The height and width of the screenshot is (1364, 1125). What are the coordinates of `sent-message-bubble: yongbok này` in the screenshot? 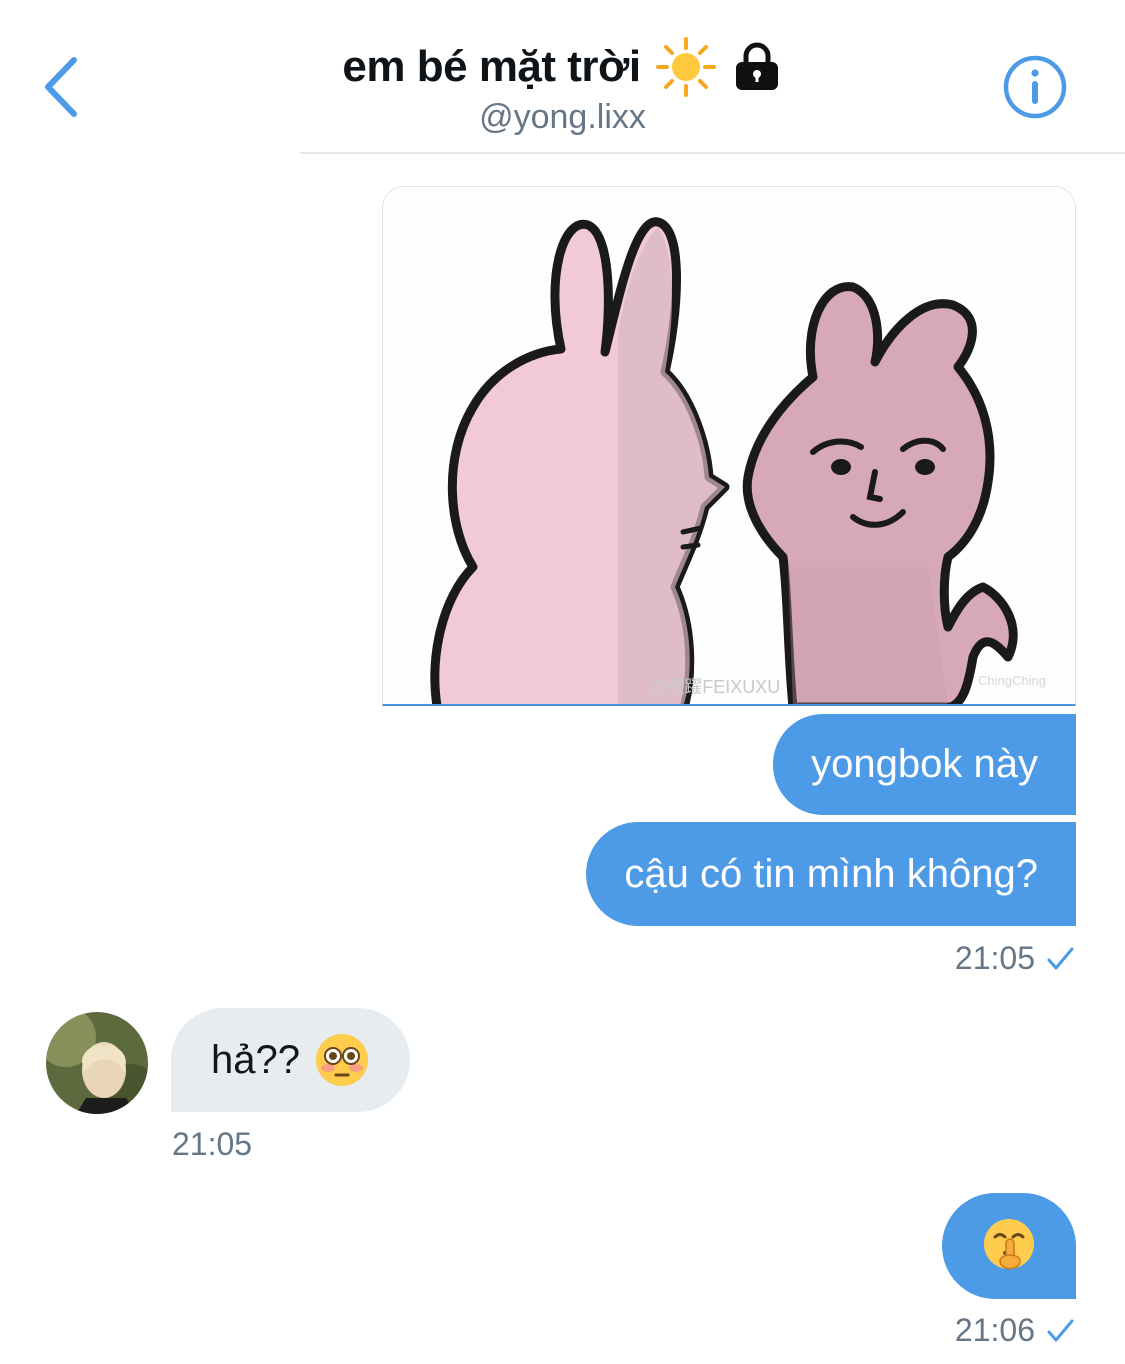 It's located at (924, 764).